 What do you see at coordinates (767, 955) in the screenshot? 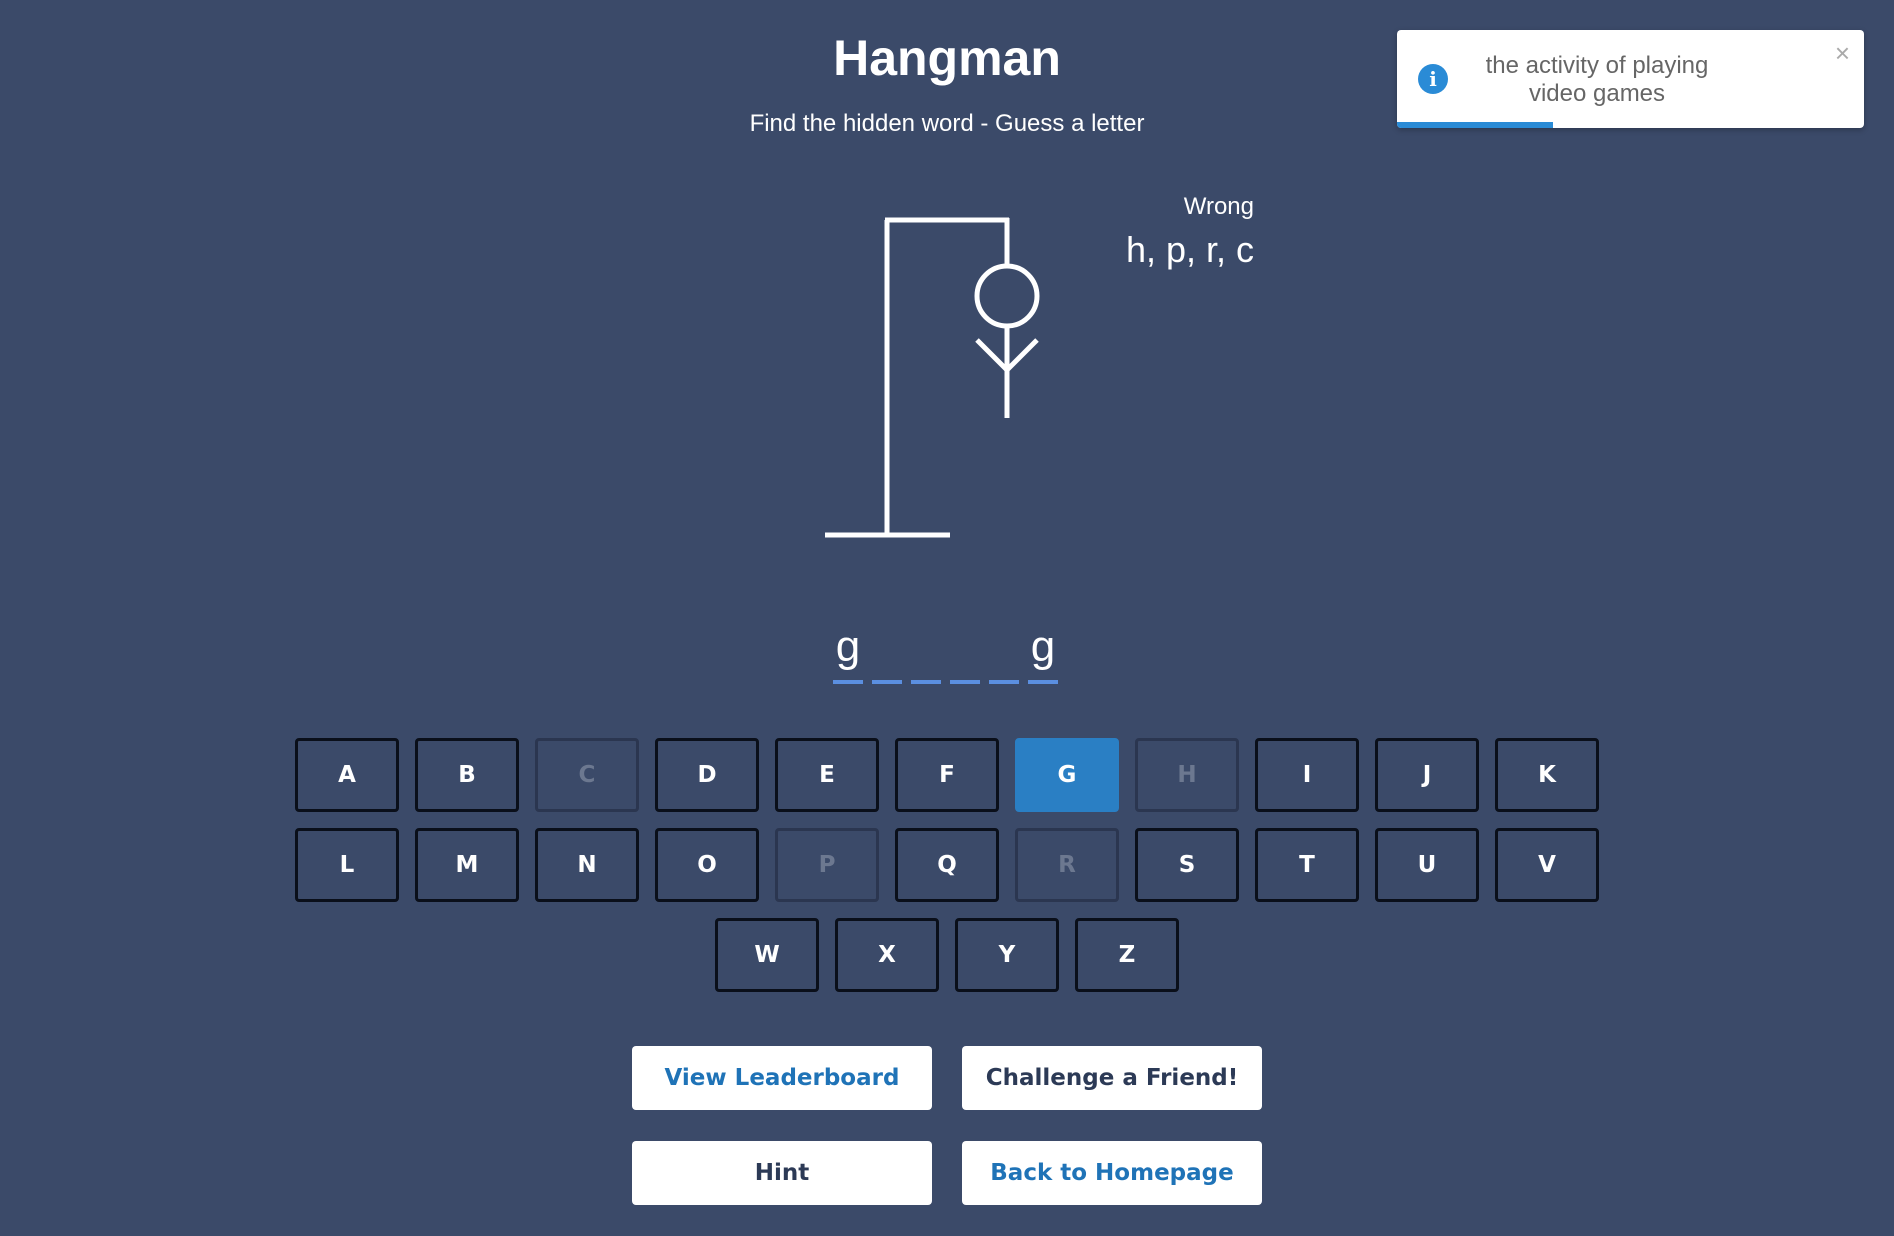
I see `letter-key-w: W` at bounding box center [767, 955].